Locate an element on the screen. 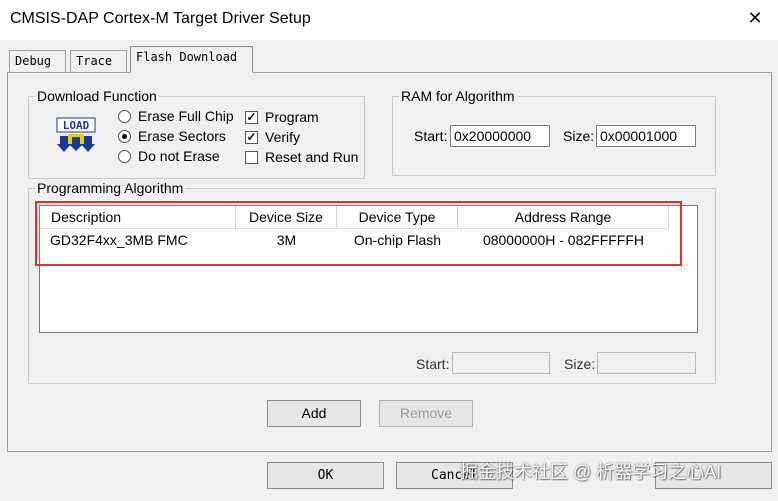 The image size is (778, 501). algorithm-size-label: Size: is located at coordinates (580, 364).